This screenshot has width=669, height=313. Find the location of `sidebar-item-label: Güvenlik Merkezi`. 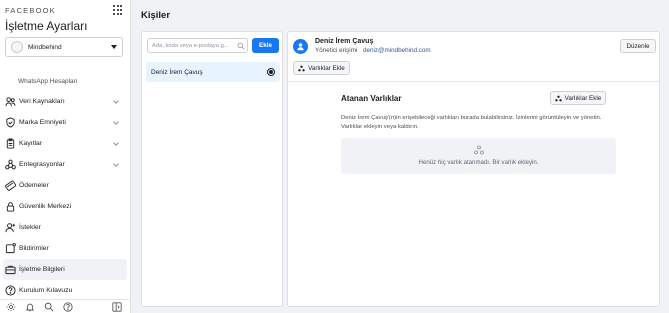

sidebar-item-label: Güvenlik Merkezi is located at coordinates (45, 206).